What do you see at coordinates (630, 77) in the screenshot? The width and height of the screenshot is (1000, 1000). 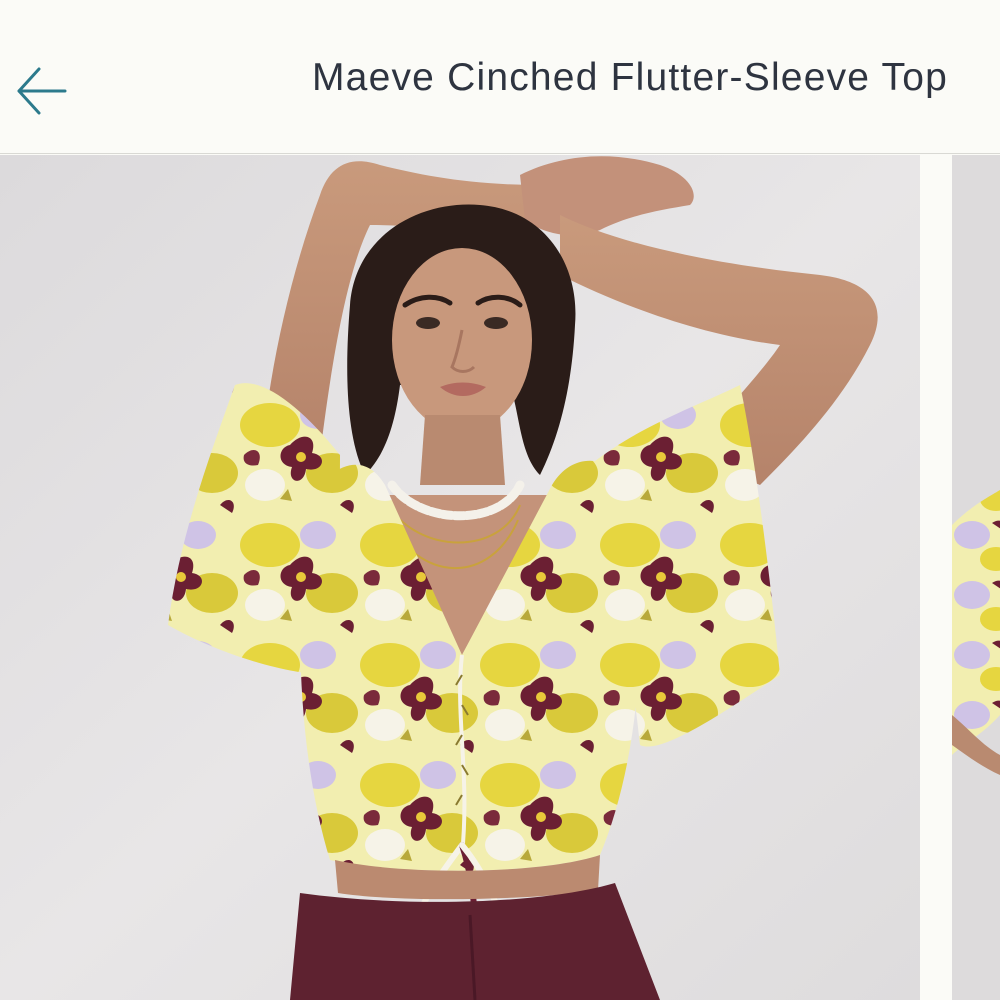 I see `page-title: Maeve Cinched Flutter-Sleeve Top` at bounding box center [630, 77].